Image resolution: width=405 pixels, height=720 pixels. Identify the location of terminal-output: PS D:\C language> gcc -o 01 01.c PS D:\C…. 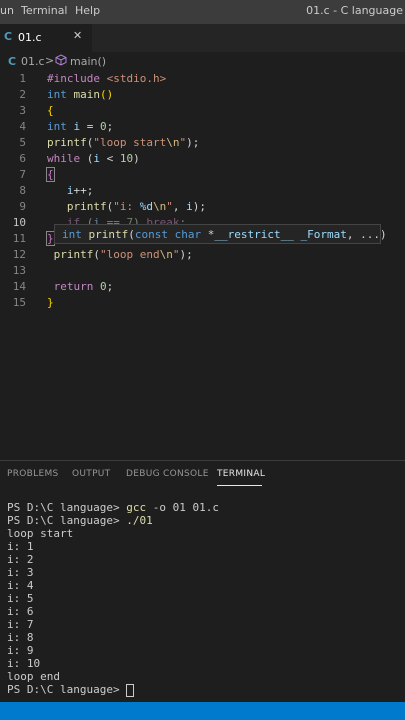
(113, 599).